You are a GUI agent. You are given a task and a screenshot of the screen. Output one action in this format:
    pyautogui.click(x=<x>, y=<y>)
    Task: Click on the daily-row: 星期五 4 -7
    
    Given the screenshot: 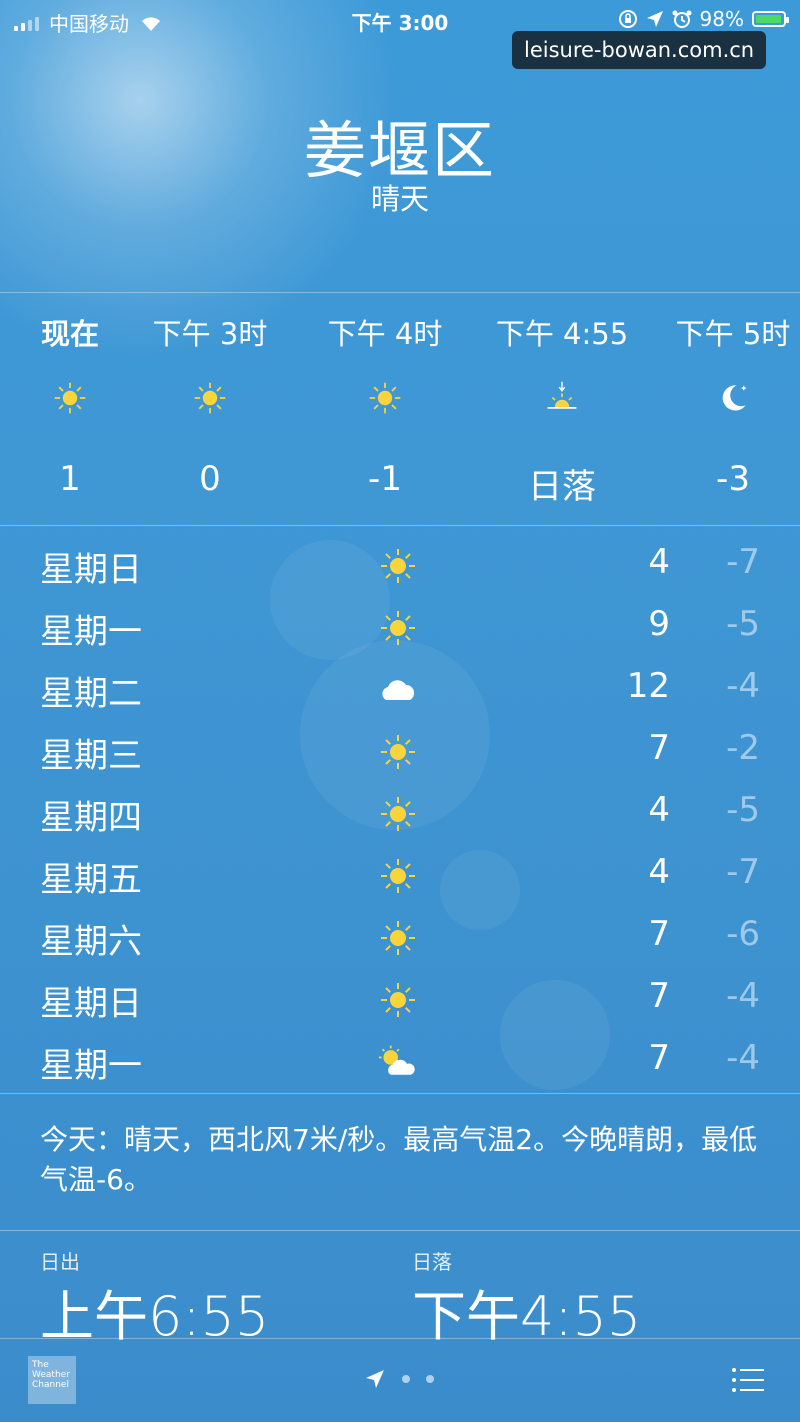 What is the action you would take?
    pyautogui.click(x=400, y=875)
    